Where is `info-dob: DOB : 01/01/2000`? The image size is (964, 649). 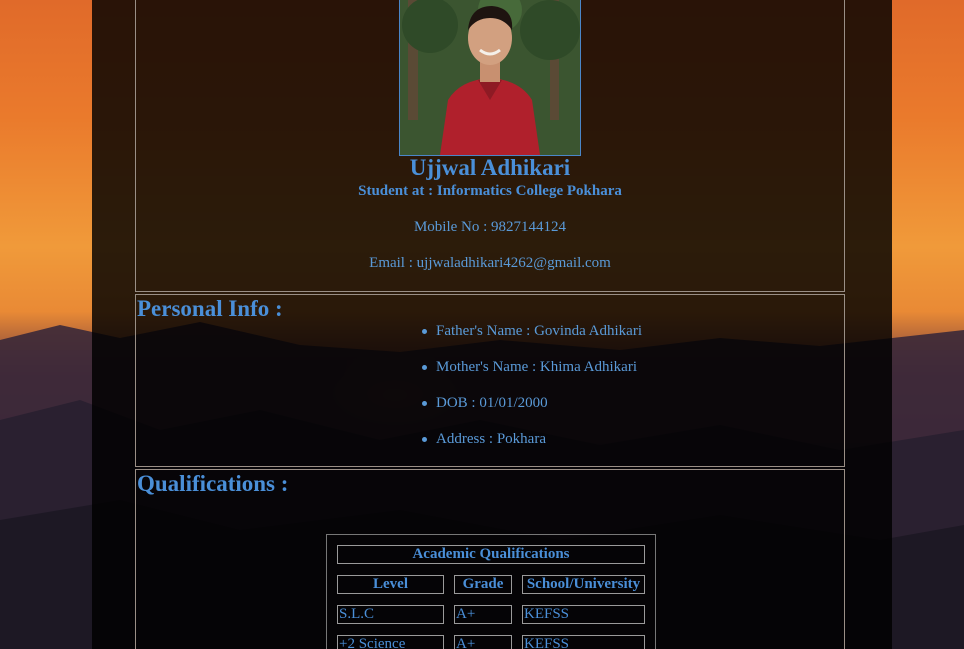
info-dob: DOB : 01/01/2000 is located at coordinates (530, 411).